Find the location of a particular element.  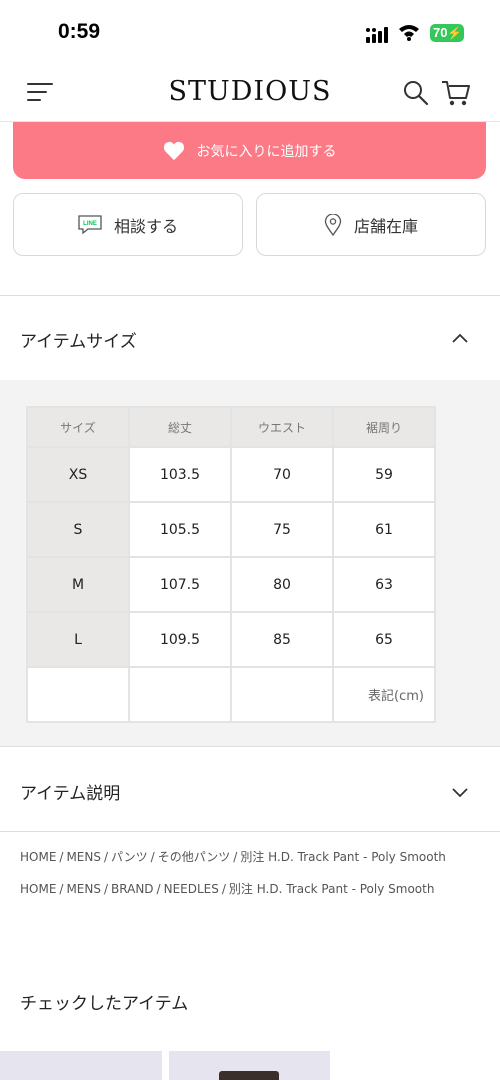

breadcrumb-link: その他パンツ is located at coordinates (194, 857).